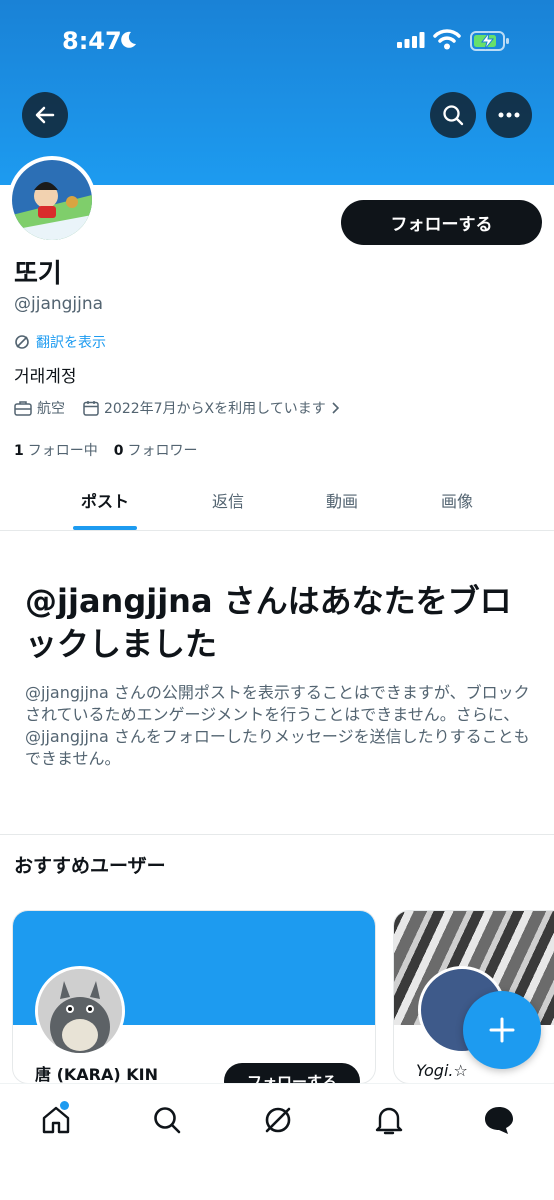 This screenshot has width=554, height=1200. I want to click on avatar-image, so click(52, 200).